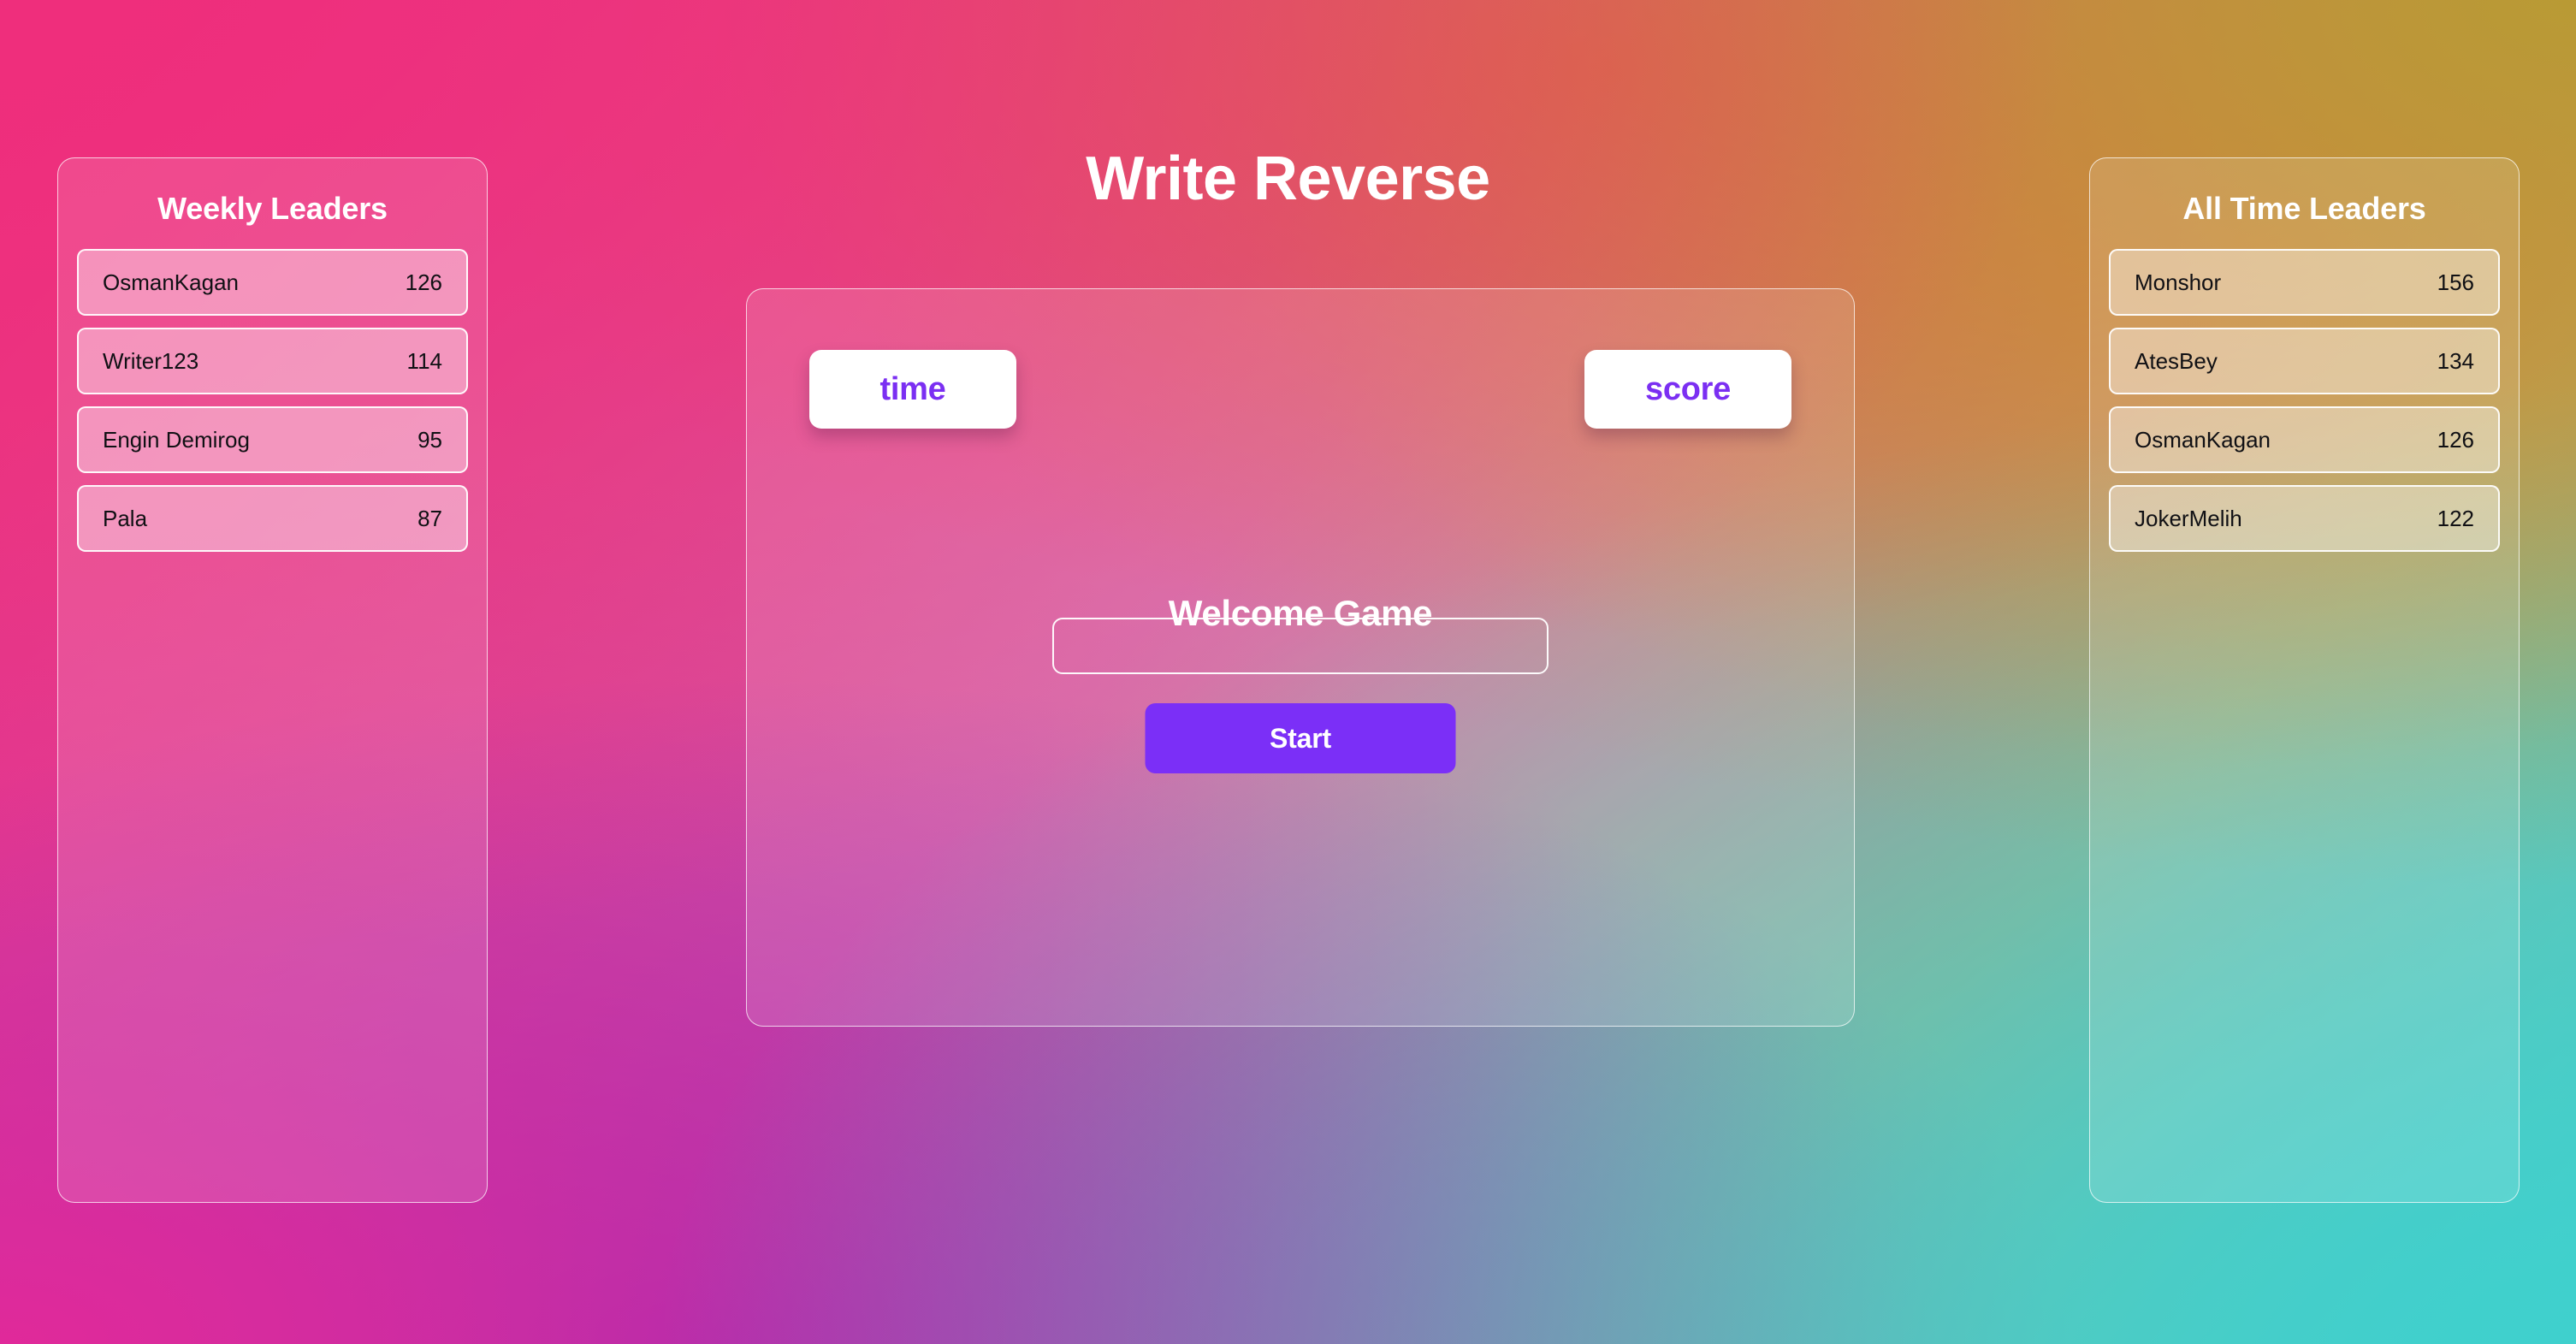 Image resolution: width=2576 pixels, height=1344 pixels. I want to click on weekly-leaderboard-title: Weekly Leaders, so click(272, 208).